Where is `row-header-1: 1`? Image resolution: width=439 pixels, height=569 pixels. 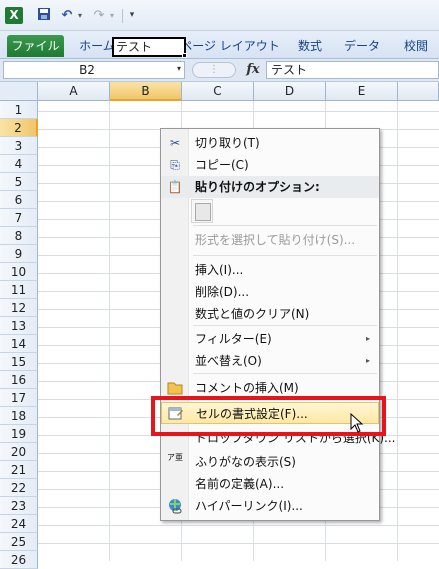
row-header-1: 1 is located at coordinates (19, 110).